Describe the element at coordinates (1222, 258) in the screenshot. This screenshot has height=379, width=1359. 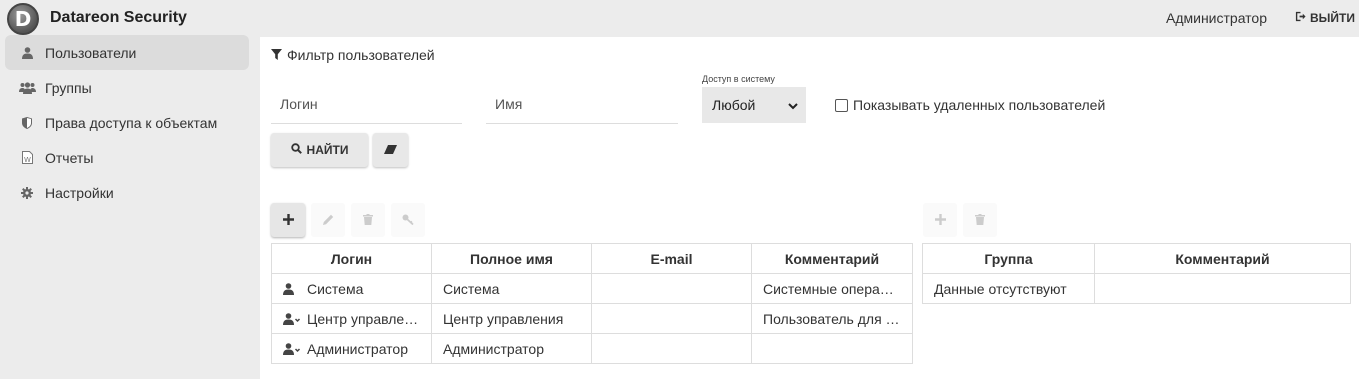
I see `column-header-group-comment: Комментарий` at that location.